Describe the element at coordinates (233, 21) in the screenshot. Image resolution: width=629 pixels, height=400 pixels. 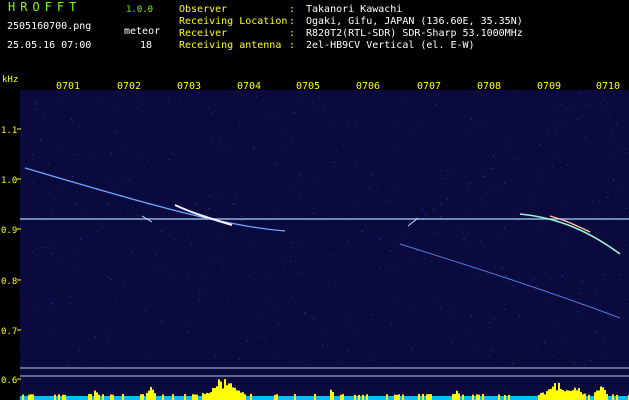
I see `location-label: Receiving Location` at that location.